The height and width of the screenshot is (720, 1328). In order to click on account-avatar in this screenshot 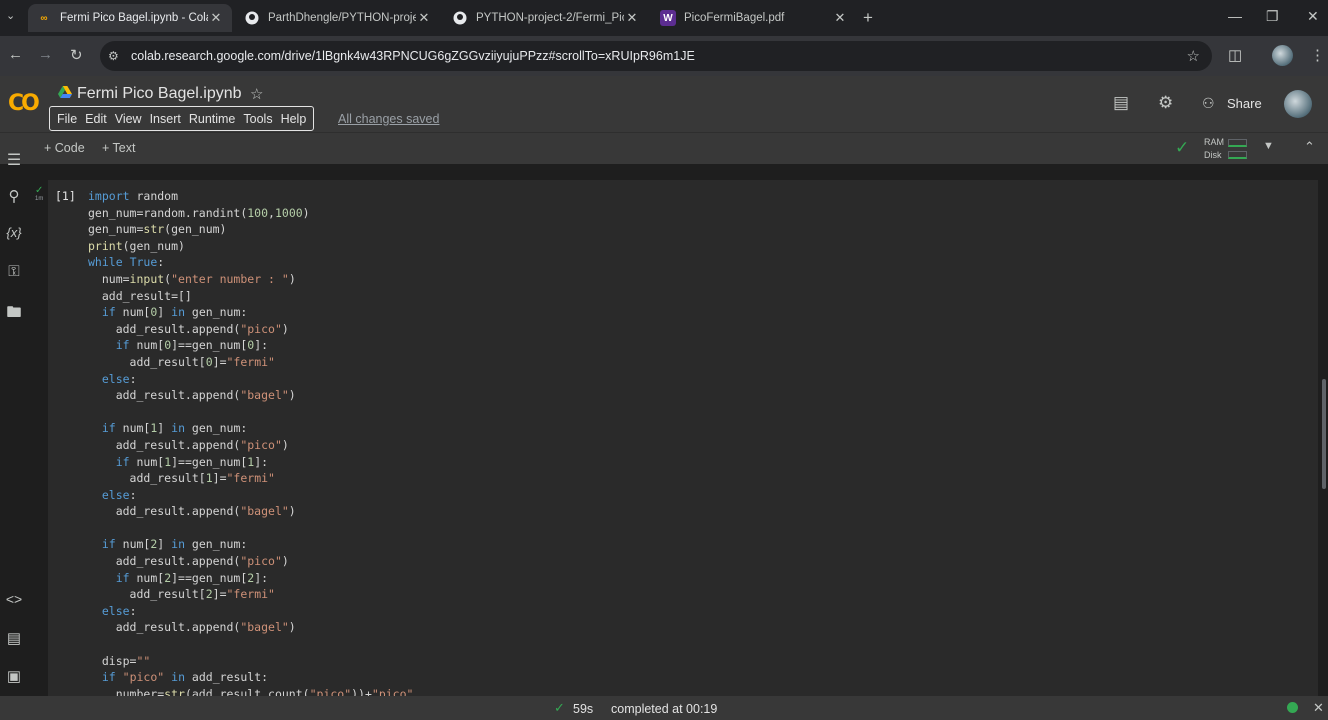, I will do `click(1298, 104)`.